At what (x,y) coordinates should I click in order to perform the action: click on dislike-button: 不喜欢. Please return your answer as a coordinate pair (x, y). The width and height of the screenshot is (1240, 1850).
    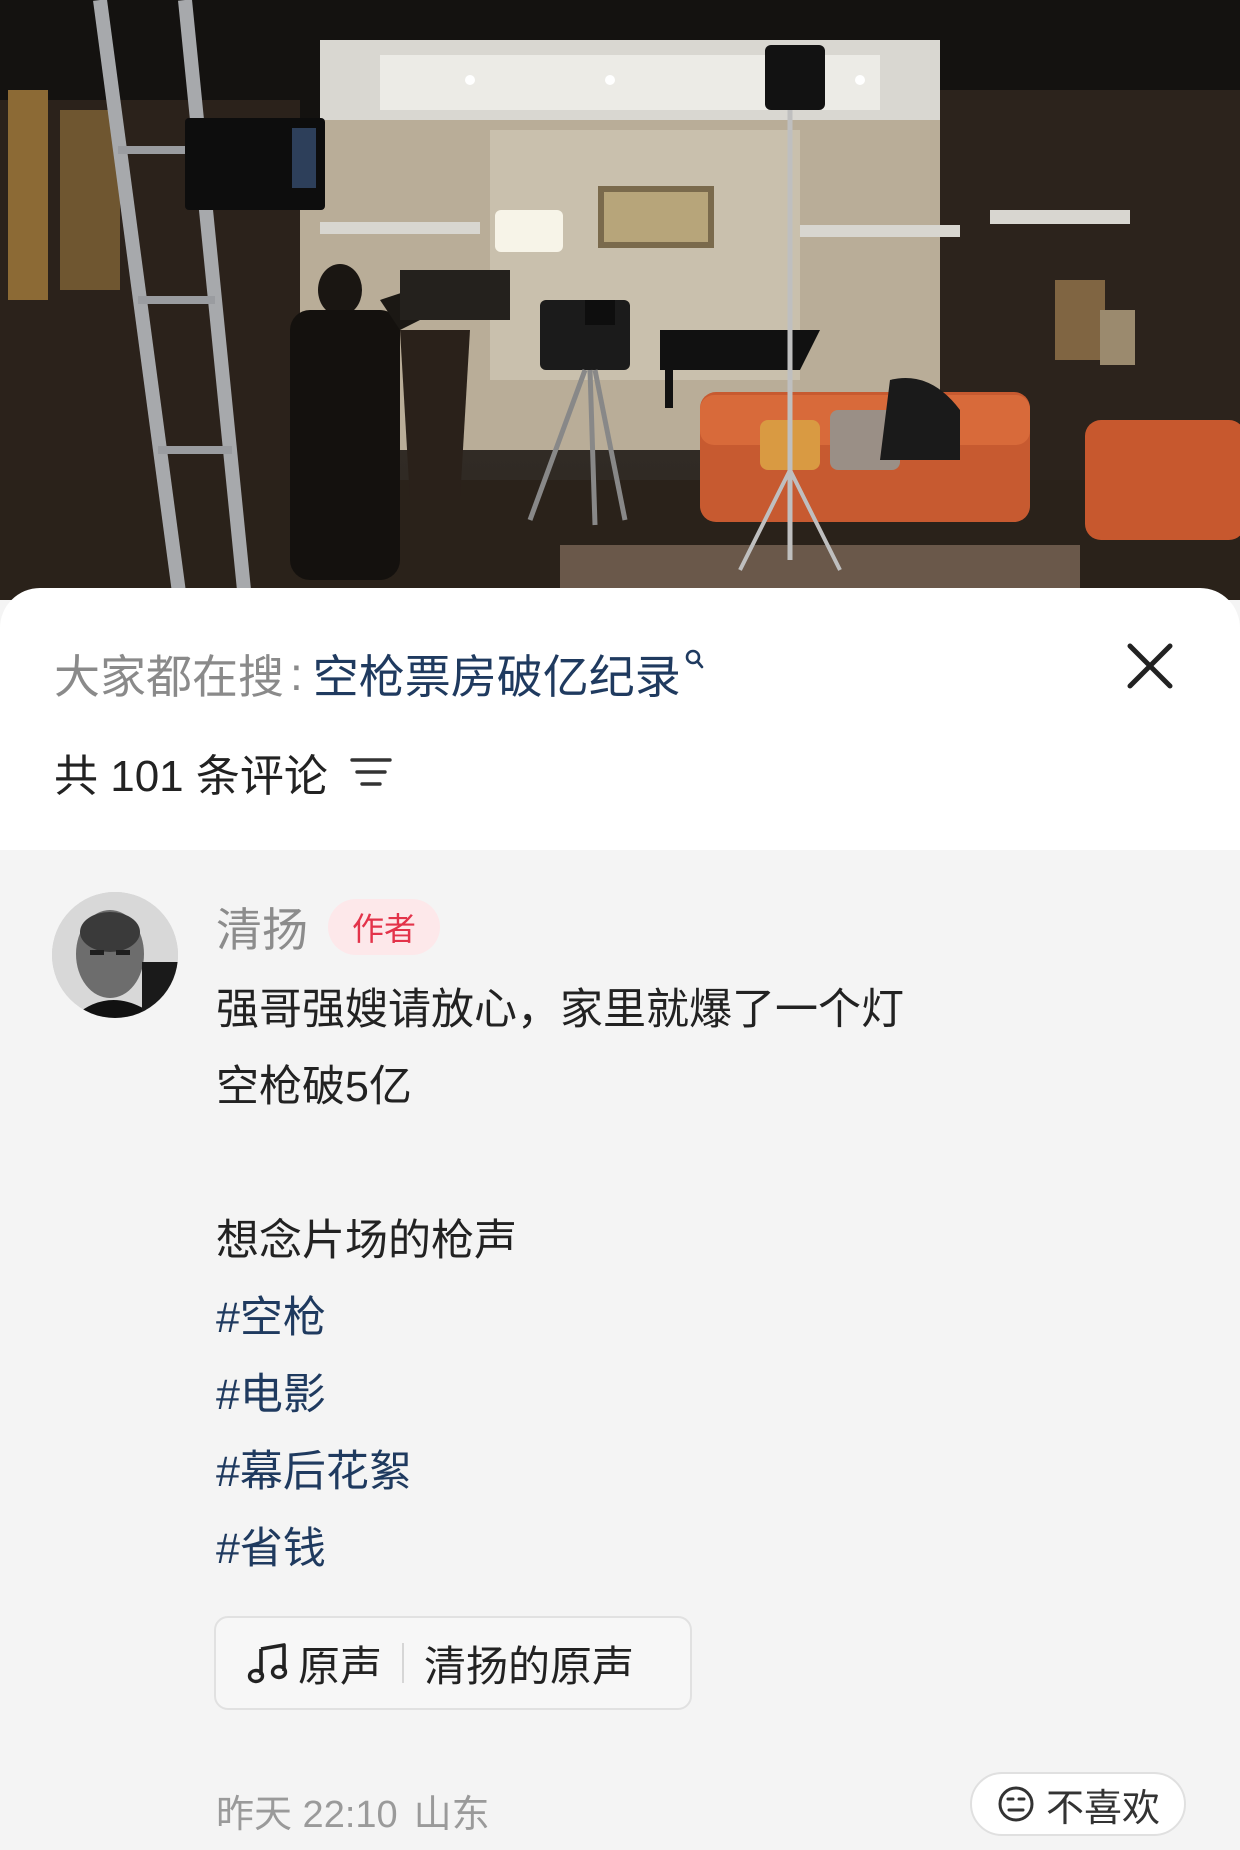
    Looking at the image, I should click on (1078, 1804).